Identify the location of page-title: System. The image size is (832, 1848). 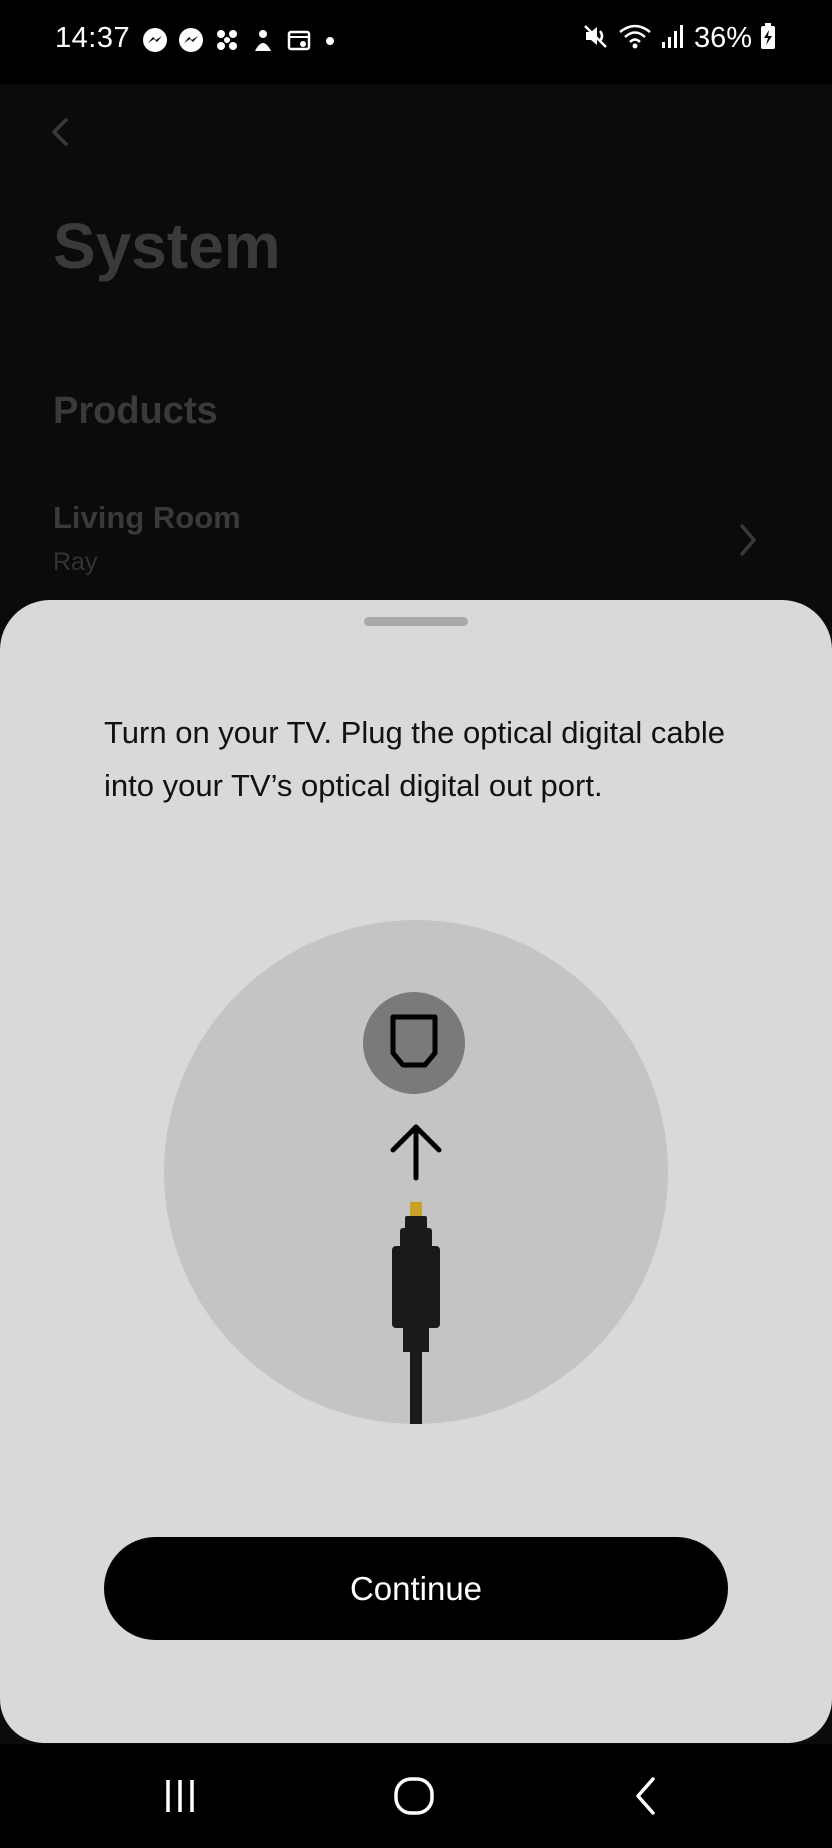
(167, 246).